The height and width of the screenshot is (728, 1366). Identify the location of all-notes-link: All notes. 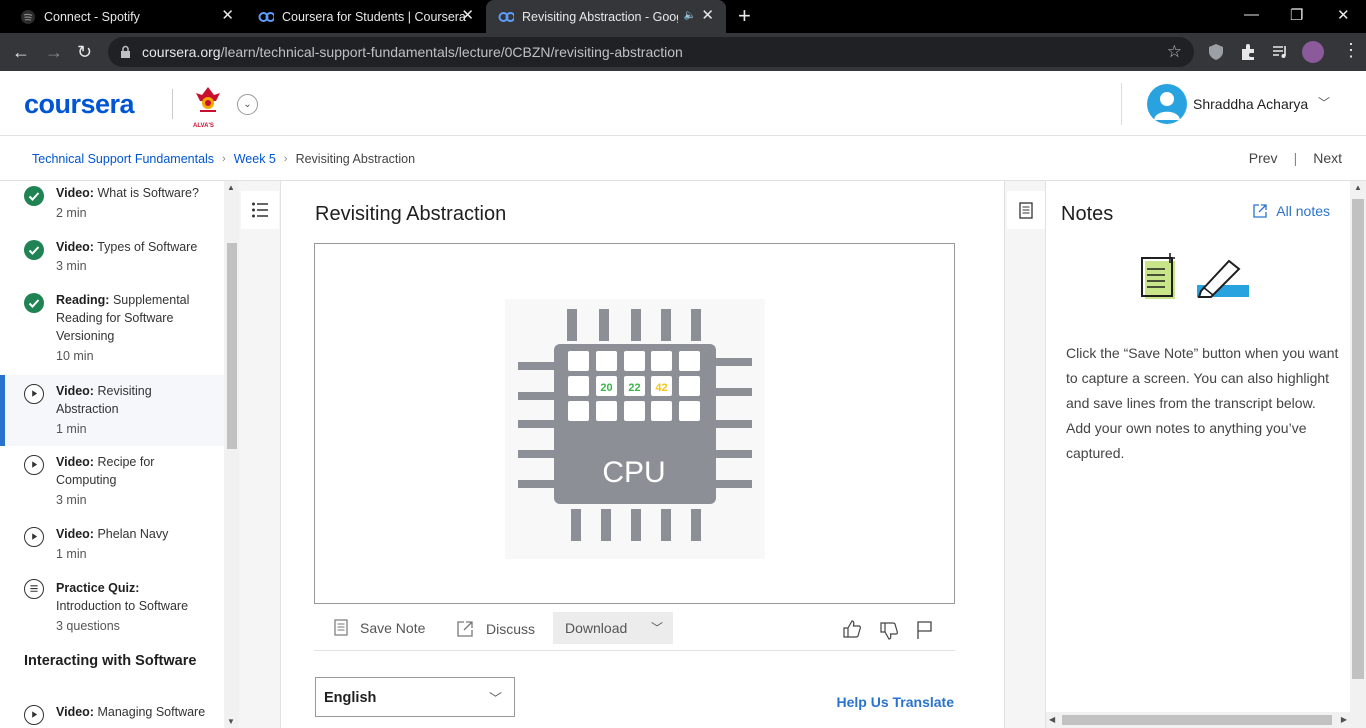
(1291, 211).